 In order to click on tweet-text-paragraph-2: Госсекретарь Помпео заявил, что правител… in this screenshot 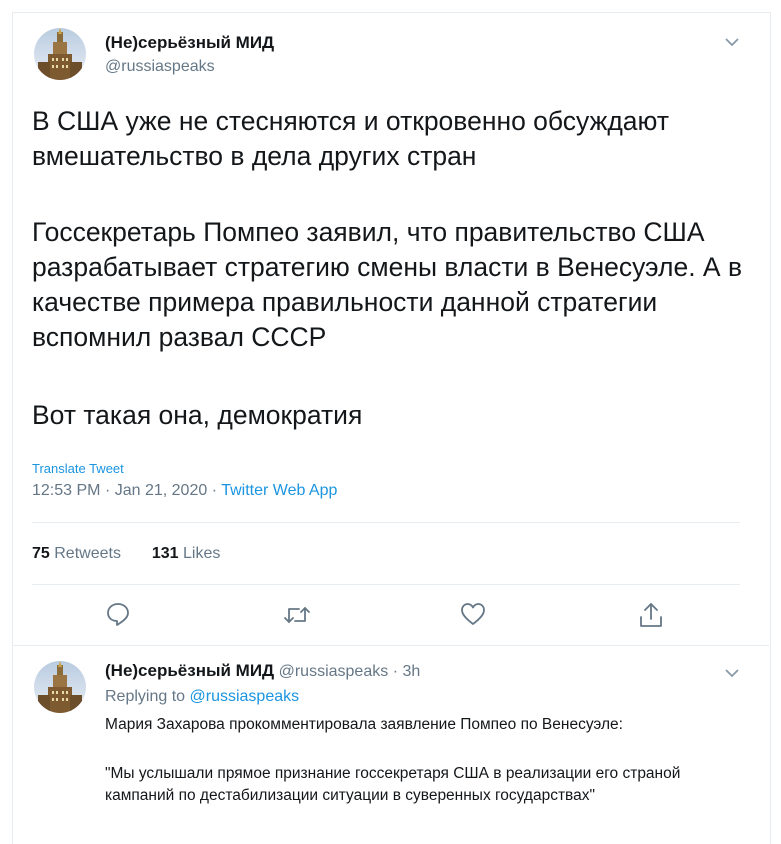, I will do `click(387, 284)`.